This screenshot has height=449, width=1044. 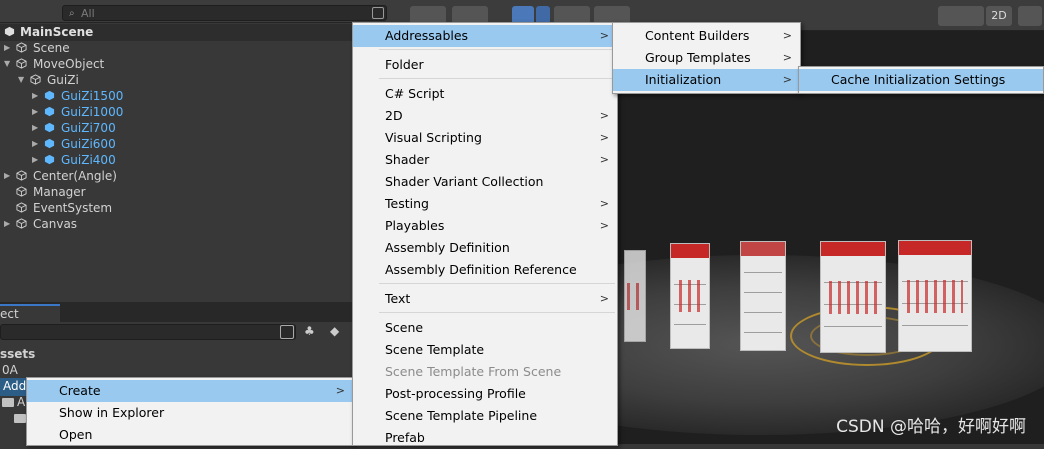 What do you see at coordinates (473, 371) in the screenshot?
I see `menu-item-scene-template-from-scene: Scene Template From Scene` at bounding box center [473, 371].